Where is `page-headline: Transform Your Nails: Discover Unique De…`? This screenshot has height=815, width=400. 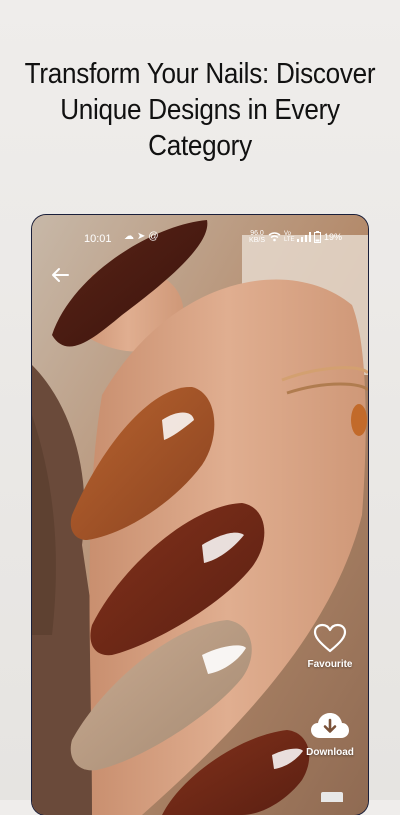
page-headline: Transform Your Nails: Discover Unique De… is located at coordinates (200, 110).